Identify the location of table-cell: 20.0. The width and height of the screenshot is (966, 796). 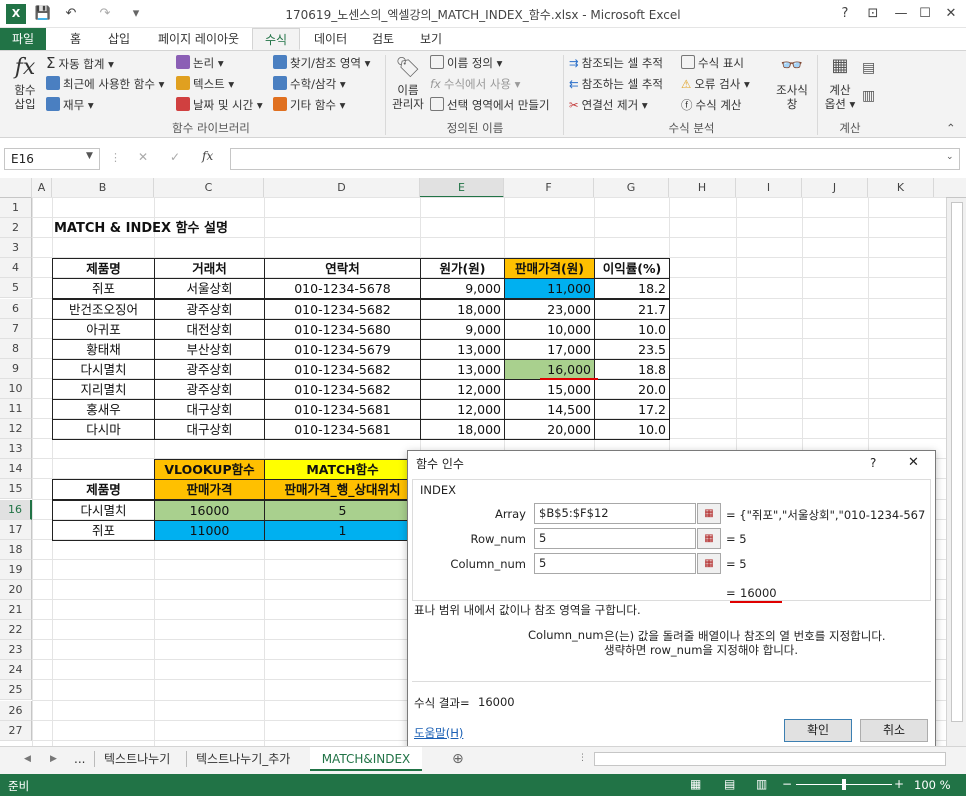
(632, 389).